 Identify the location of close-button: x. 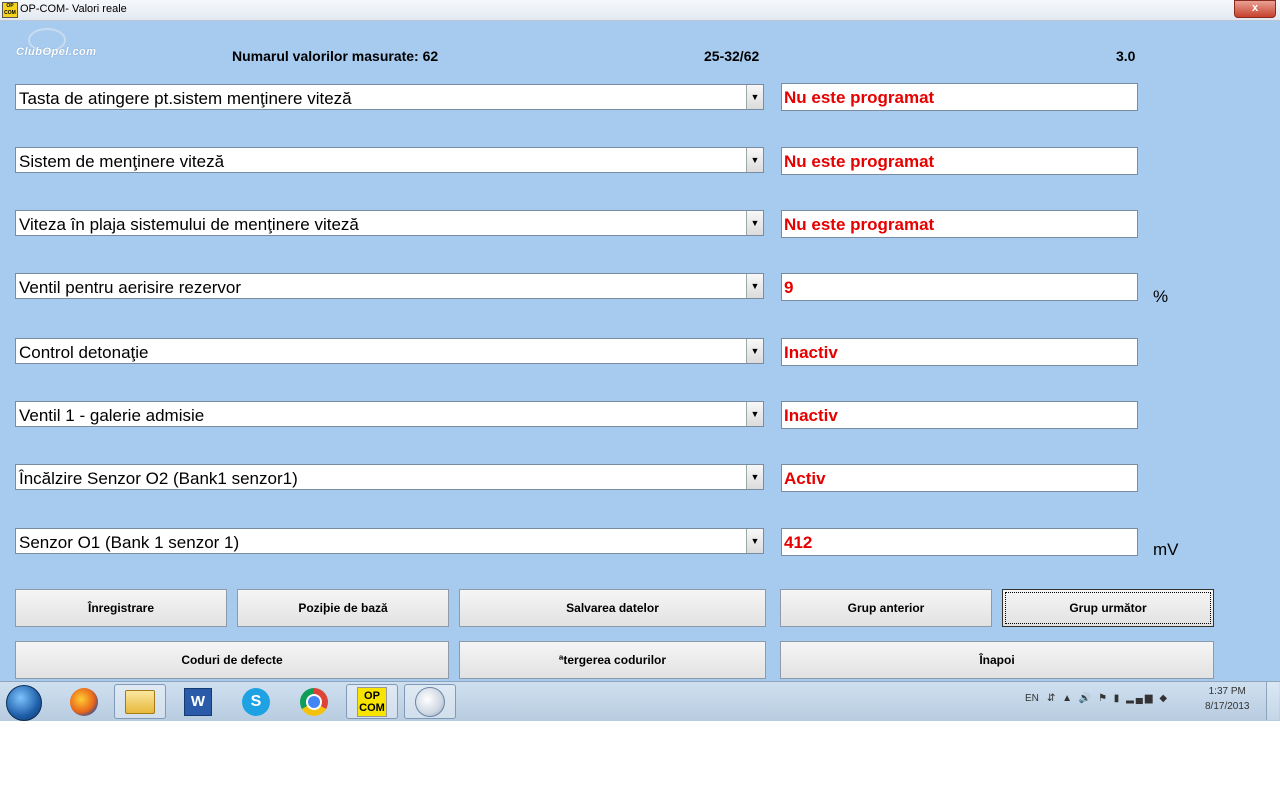
(1255, 9).